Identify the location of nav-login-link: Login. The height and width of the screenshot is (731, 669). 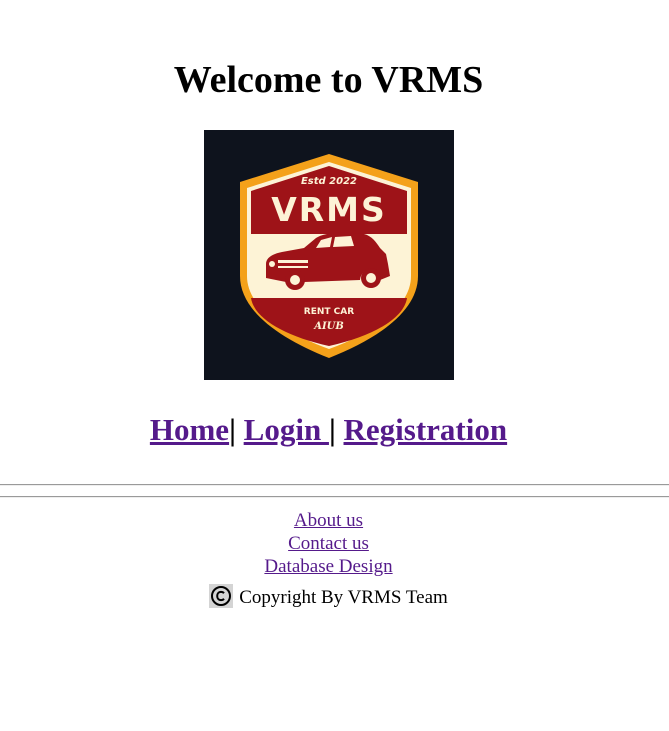
(286, 429).